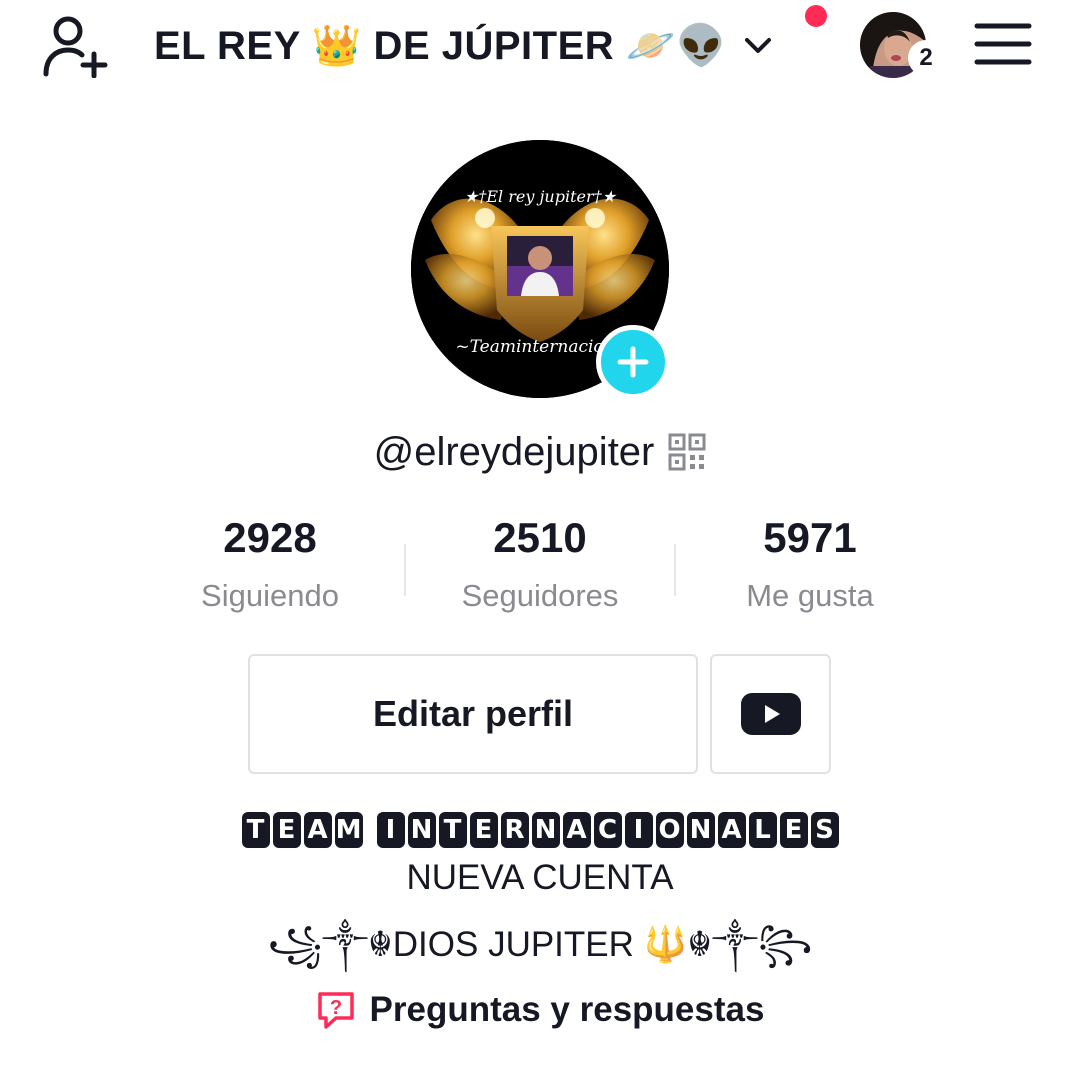  Describe the element at coordinates (540, 877) in the screenshot. I see `bio-line-2: NUEVA CUENTA` at that location.